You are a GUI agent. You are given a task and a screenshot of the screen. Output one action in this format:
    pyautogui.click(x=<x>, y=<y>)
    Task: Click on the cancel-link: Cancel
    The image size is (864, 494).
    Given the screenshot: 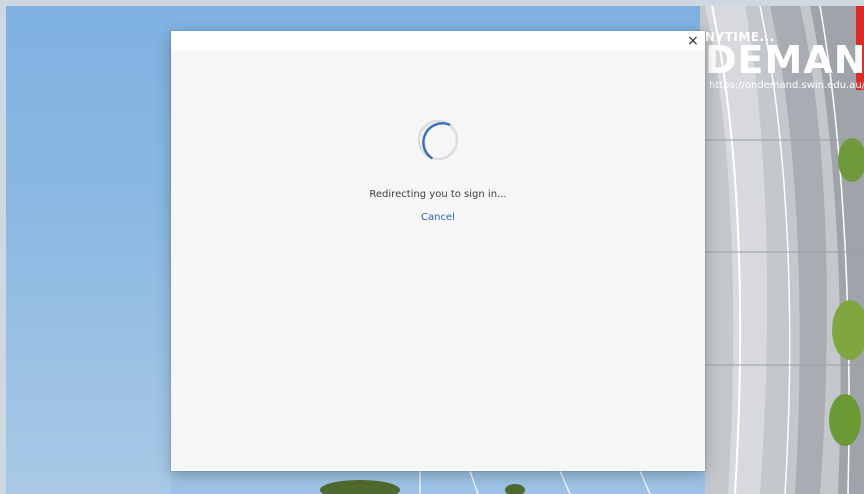 What is the action you would take?
    pyautogui.click(x=438, y=217)
    